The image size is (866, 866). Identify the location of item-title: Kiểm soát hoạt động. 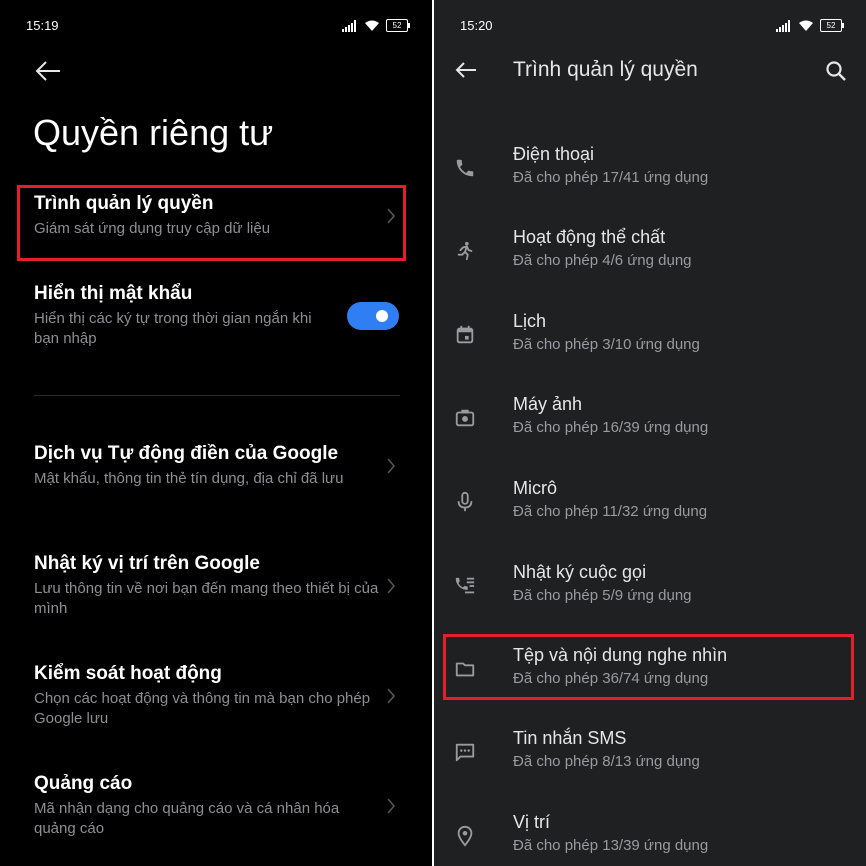
(128, 673).